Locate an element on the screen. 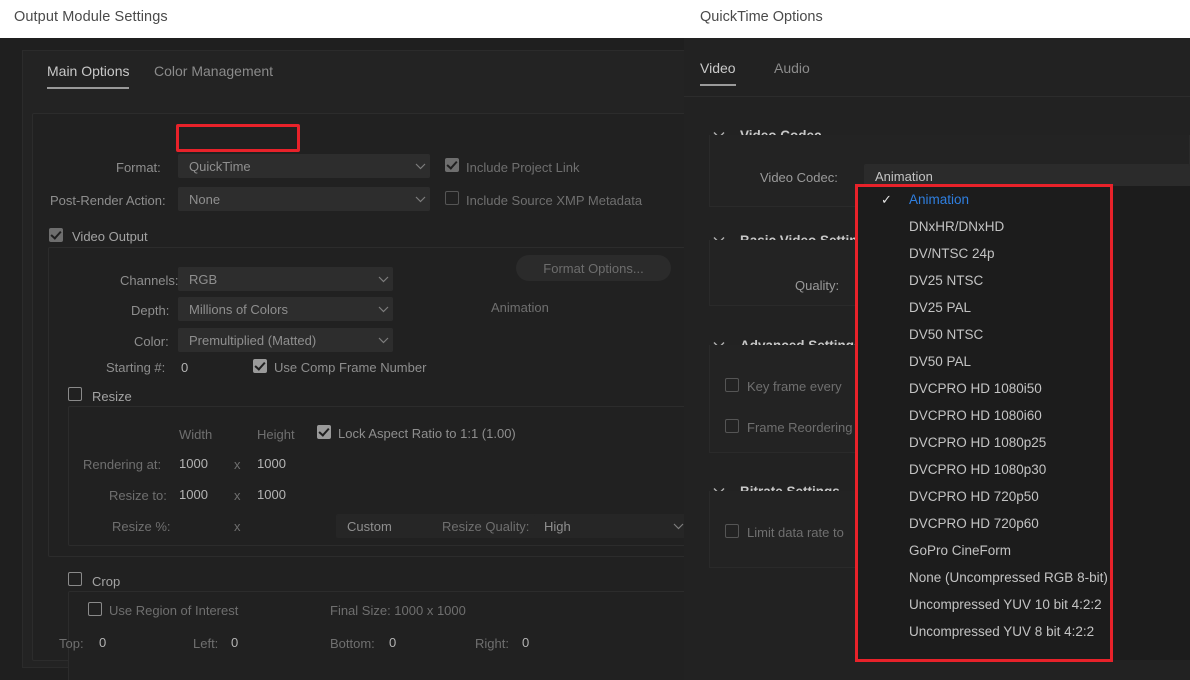  codec-option-label: DVCPRO HD 1080p30 is located at coordinates (978, 469).